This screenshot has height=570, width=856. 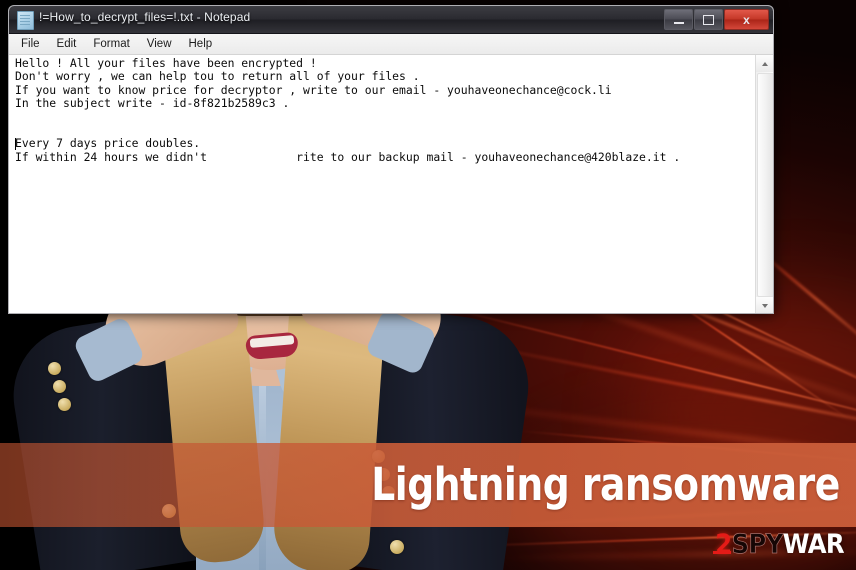 What do you see at coordinates (764, 63) in the screenshot?
I see `scroll-up-arrow` at bounding box center [764, 63].